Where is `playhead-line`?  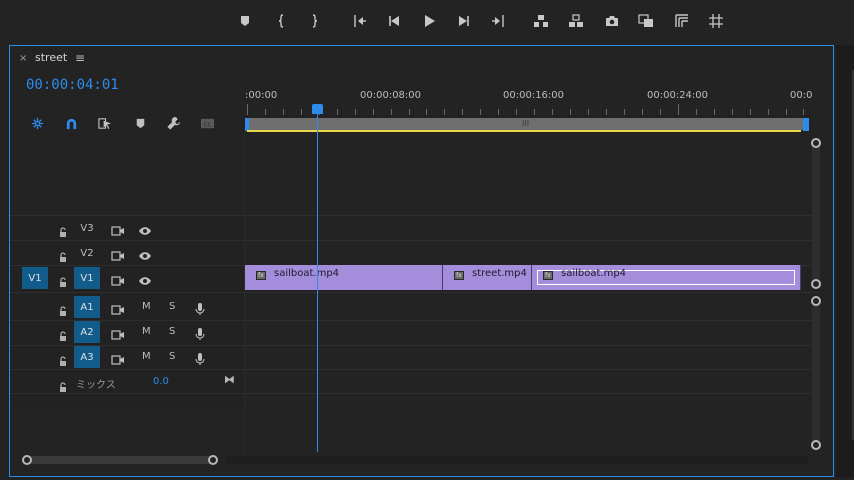
playhead-line is located at coordinates (317, 282).